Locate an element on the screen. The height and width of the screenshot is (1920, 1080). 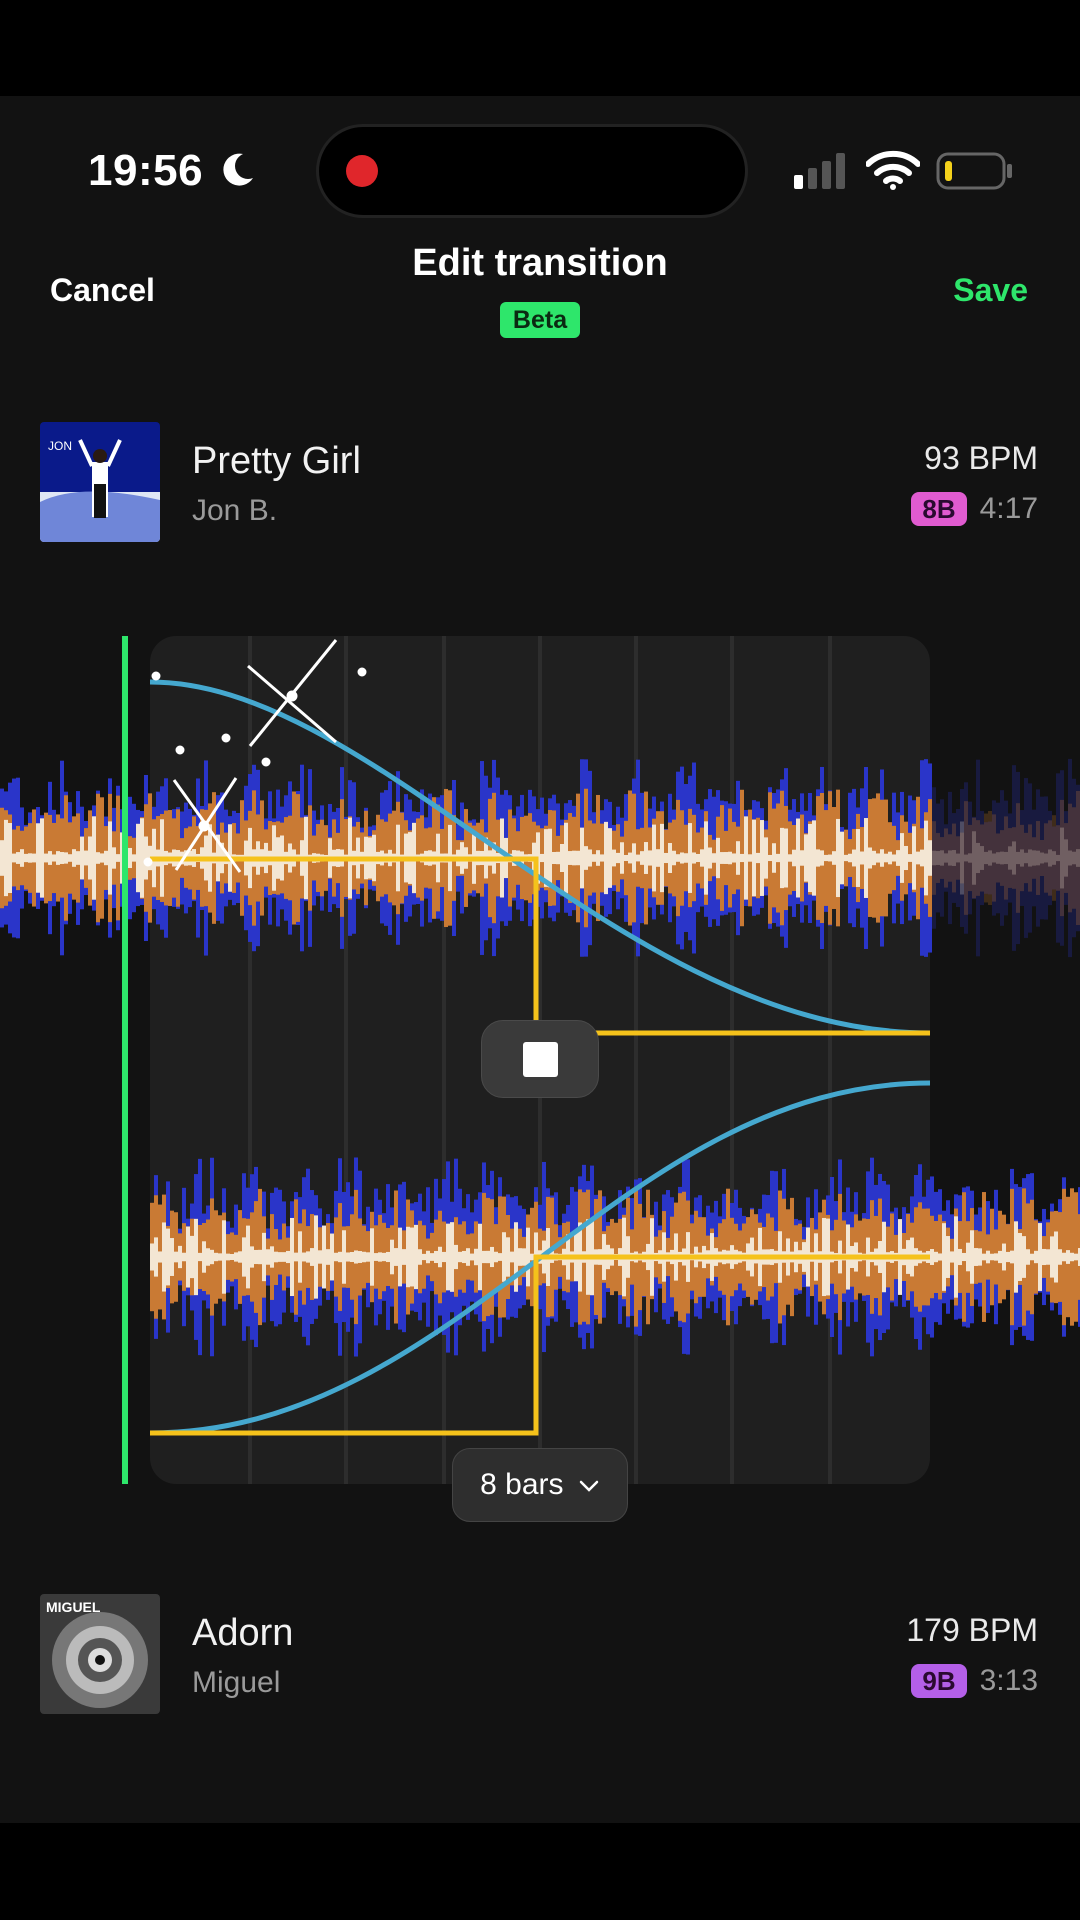
chevron-down-icon is located at coordinates (589, 1486).